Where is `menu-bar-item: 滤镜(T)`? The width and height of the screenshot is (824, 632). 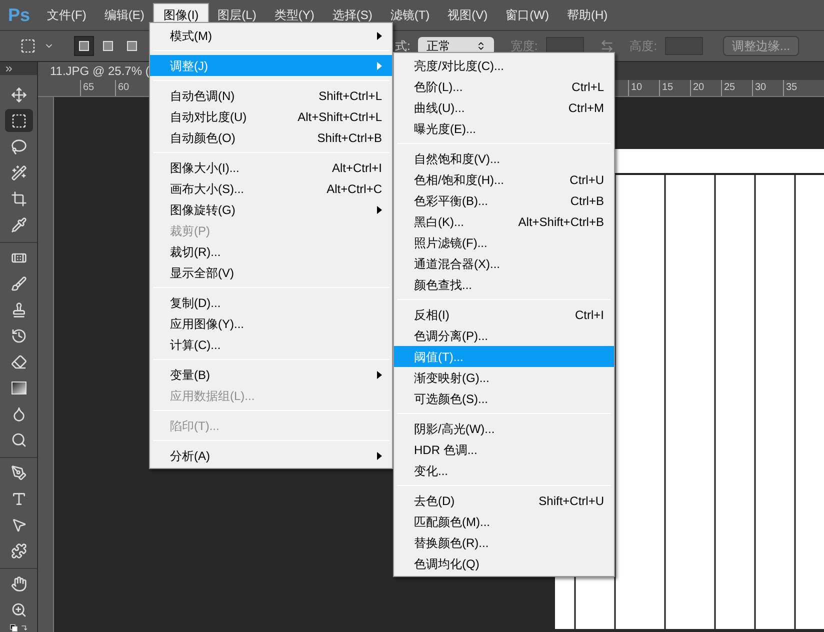
menu-bar-item: 滤镜(T) is located at coordinates (410, 15).